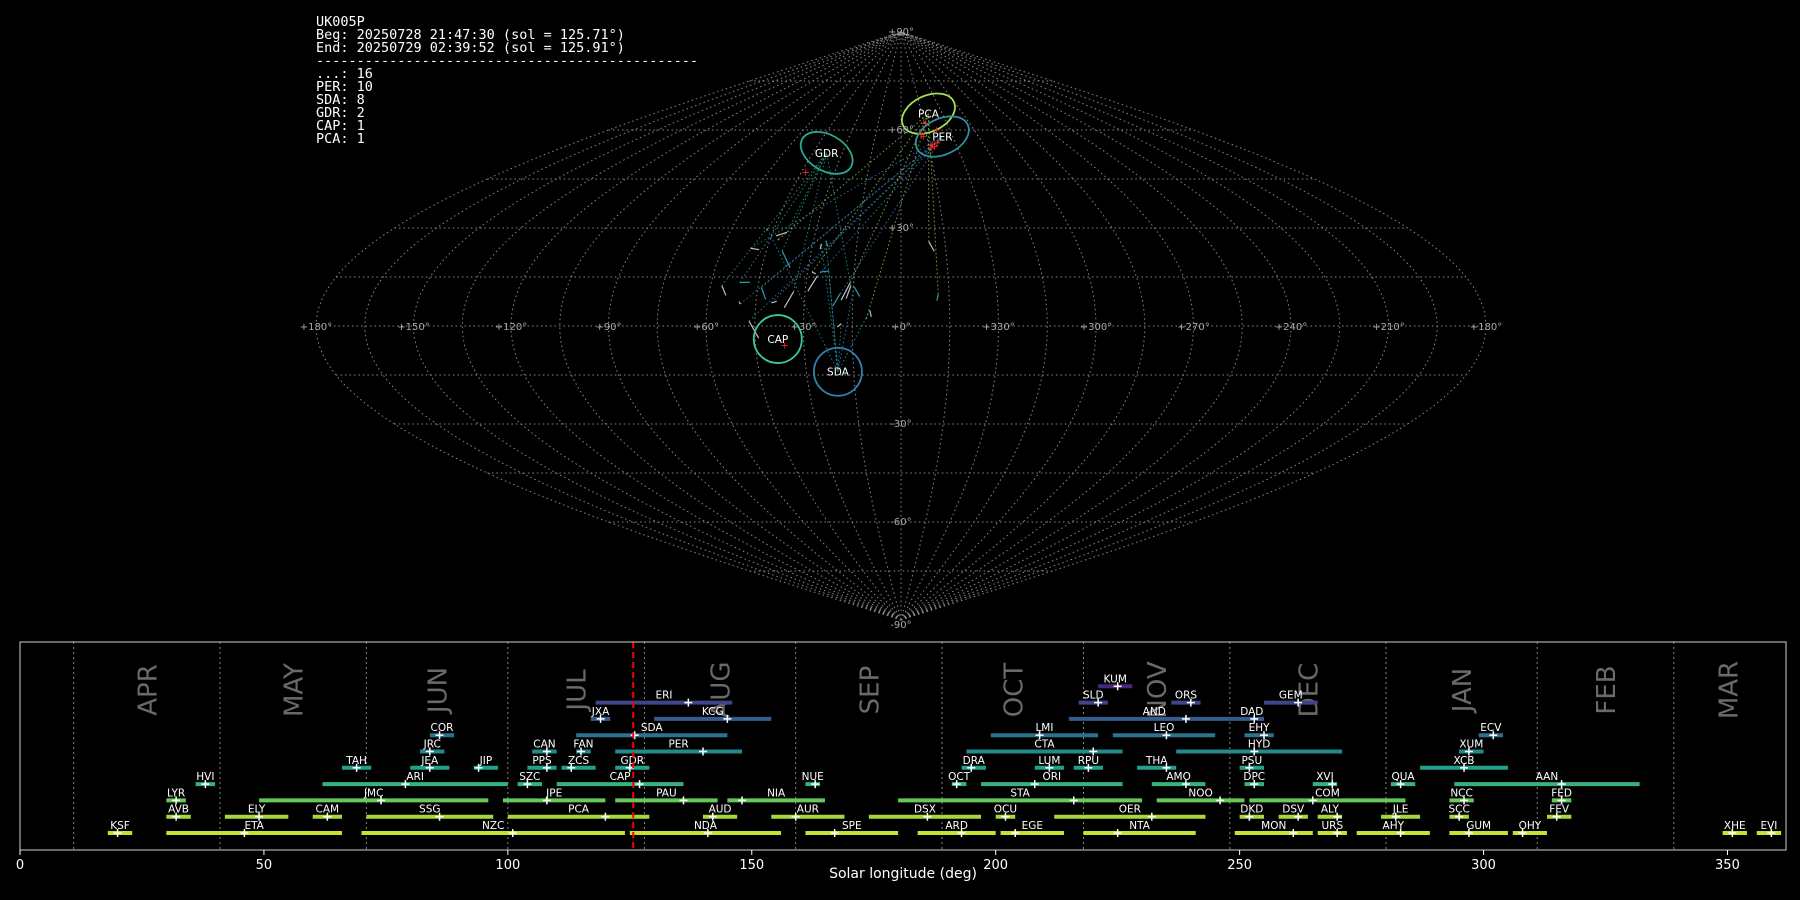 The height and width of the screenshot is (900, 1800). I want to click on shower-bar-label: PPS, so click(542, 761).